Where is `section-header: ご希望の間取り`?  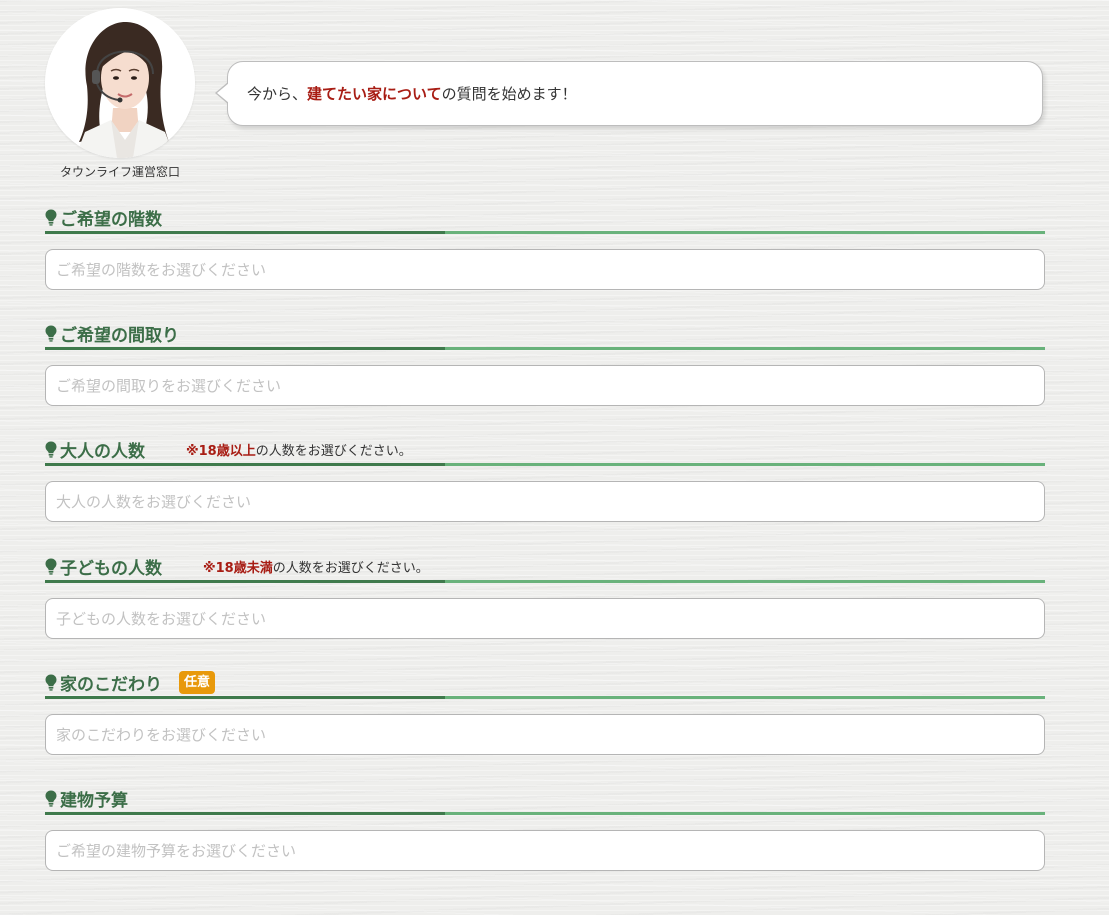
section-header: ご希望の間取り is located at coordinates (545, 333).